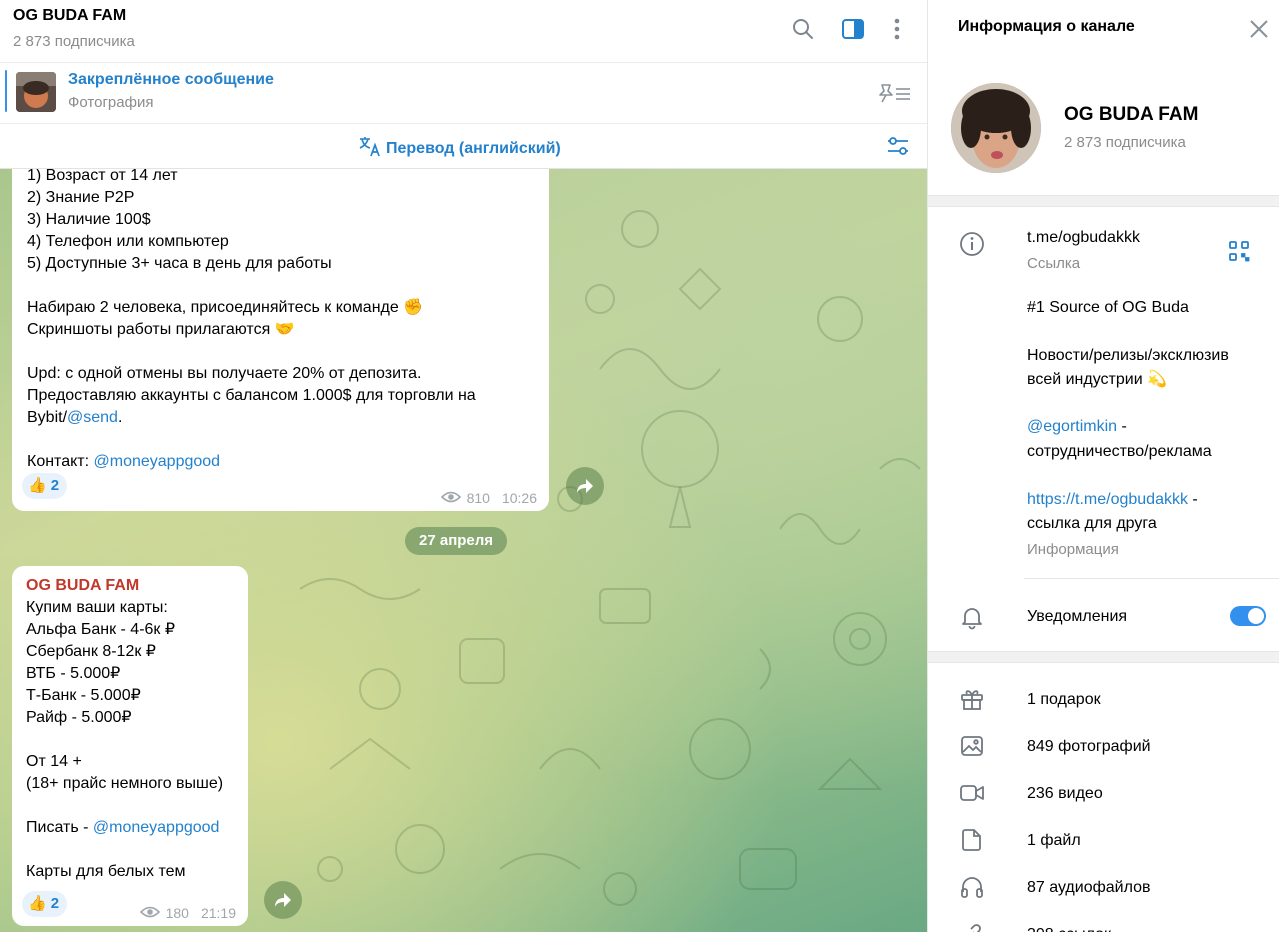  What do you see at coordinates (1077, 616) in the screenshot?
I see `notifications-label: Уведомления` at bounding box center [1077, 616].